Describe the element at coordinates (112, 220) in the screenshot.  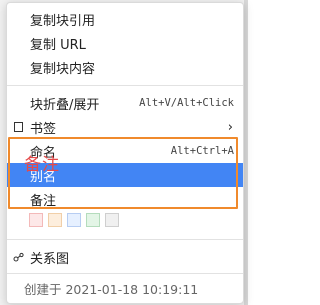
I see `color-swatch-gray` at that location.